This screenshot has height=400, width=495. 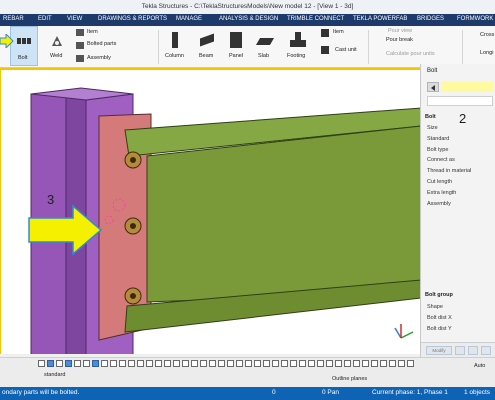 I want to click on item2-icon, so click(x=325, y=33).